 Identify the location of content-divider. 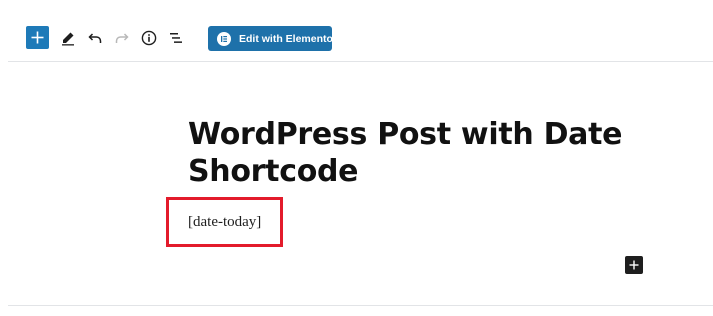
(360, 305).